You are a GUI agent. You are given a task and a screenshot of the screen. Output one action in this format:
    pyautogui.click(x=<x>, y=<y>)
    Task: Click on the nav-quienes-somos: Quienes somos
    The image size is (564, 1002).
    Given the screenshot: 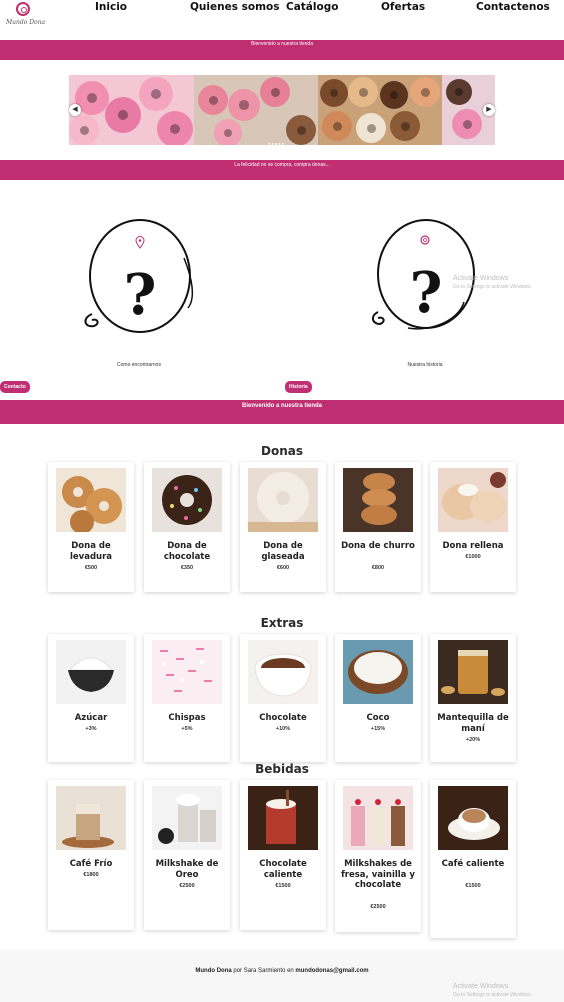 What is the action you would take?
    pyautogui.click(x=235, y=7)
    